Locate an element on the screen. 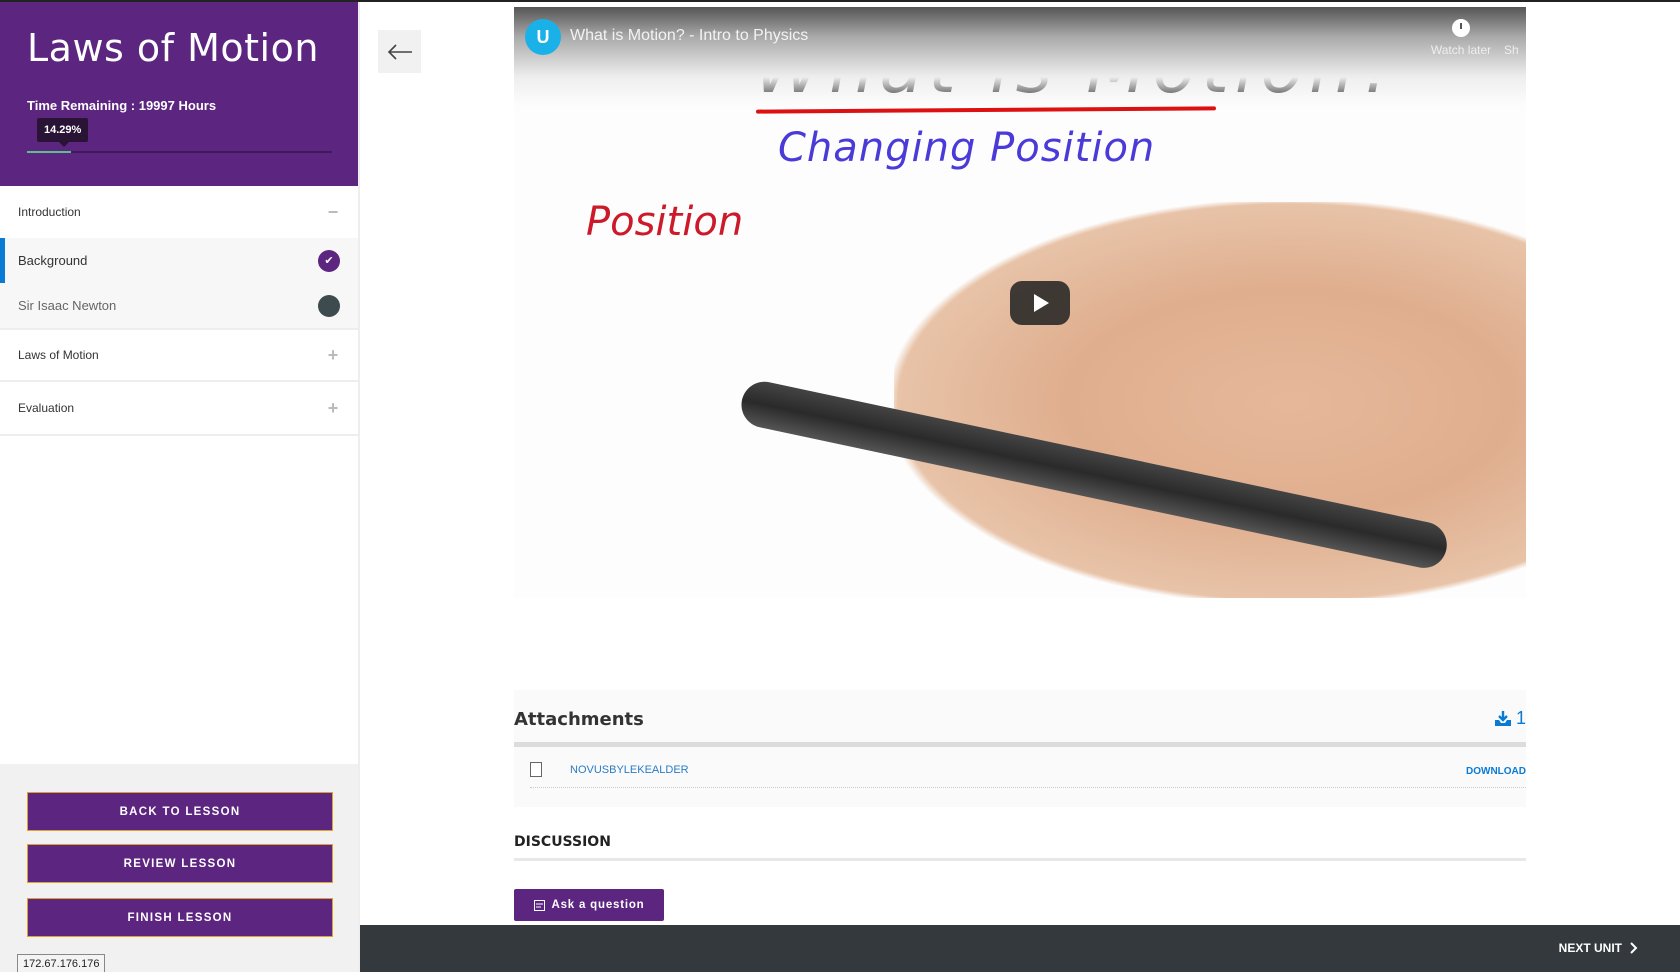 The image size is (1680, 972). section-label: Laws of Motion is located at coordinates (58, 355).